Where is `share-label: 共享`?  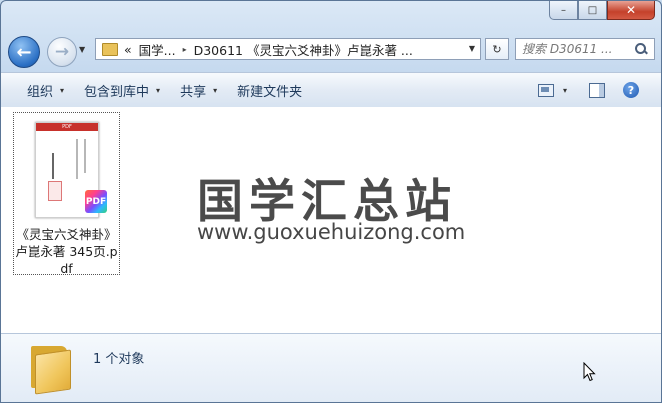 share-label: 共享 is located at coordinates (193, 92).